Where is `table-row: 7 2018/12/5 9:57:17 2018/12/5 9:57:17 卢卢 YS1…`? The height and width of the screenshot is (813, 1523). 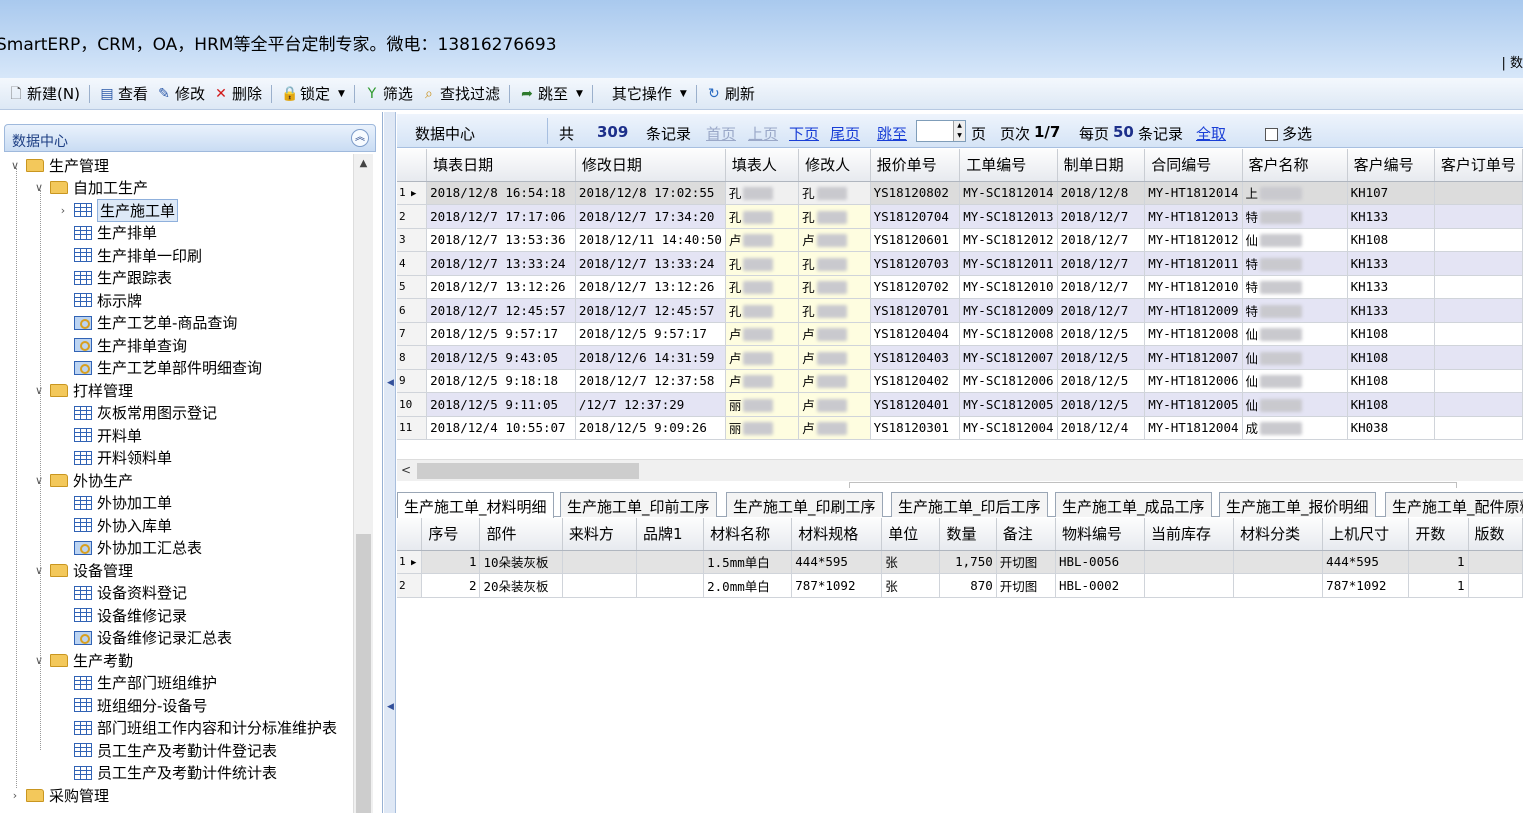
table-row: 7 2018/12/5 9:57:17 2018/12/5 9:57:17 卢卢 YS1… is located at coordinates (960, 334).